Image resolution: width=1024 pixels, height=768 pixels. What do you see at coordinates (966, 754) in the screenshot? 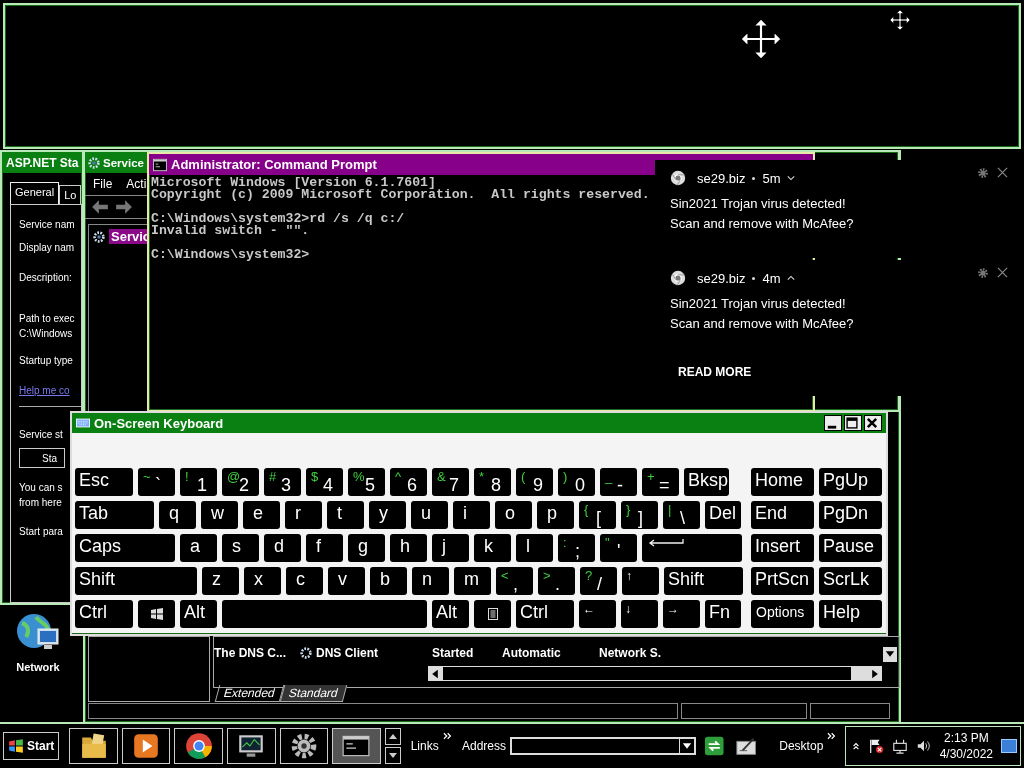
I see `clock-date: 4/30/2022` at bounding box center [966, 754].